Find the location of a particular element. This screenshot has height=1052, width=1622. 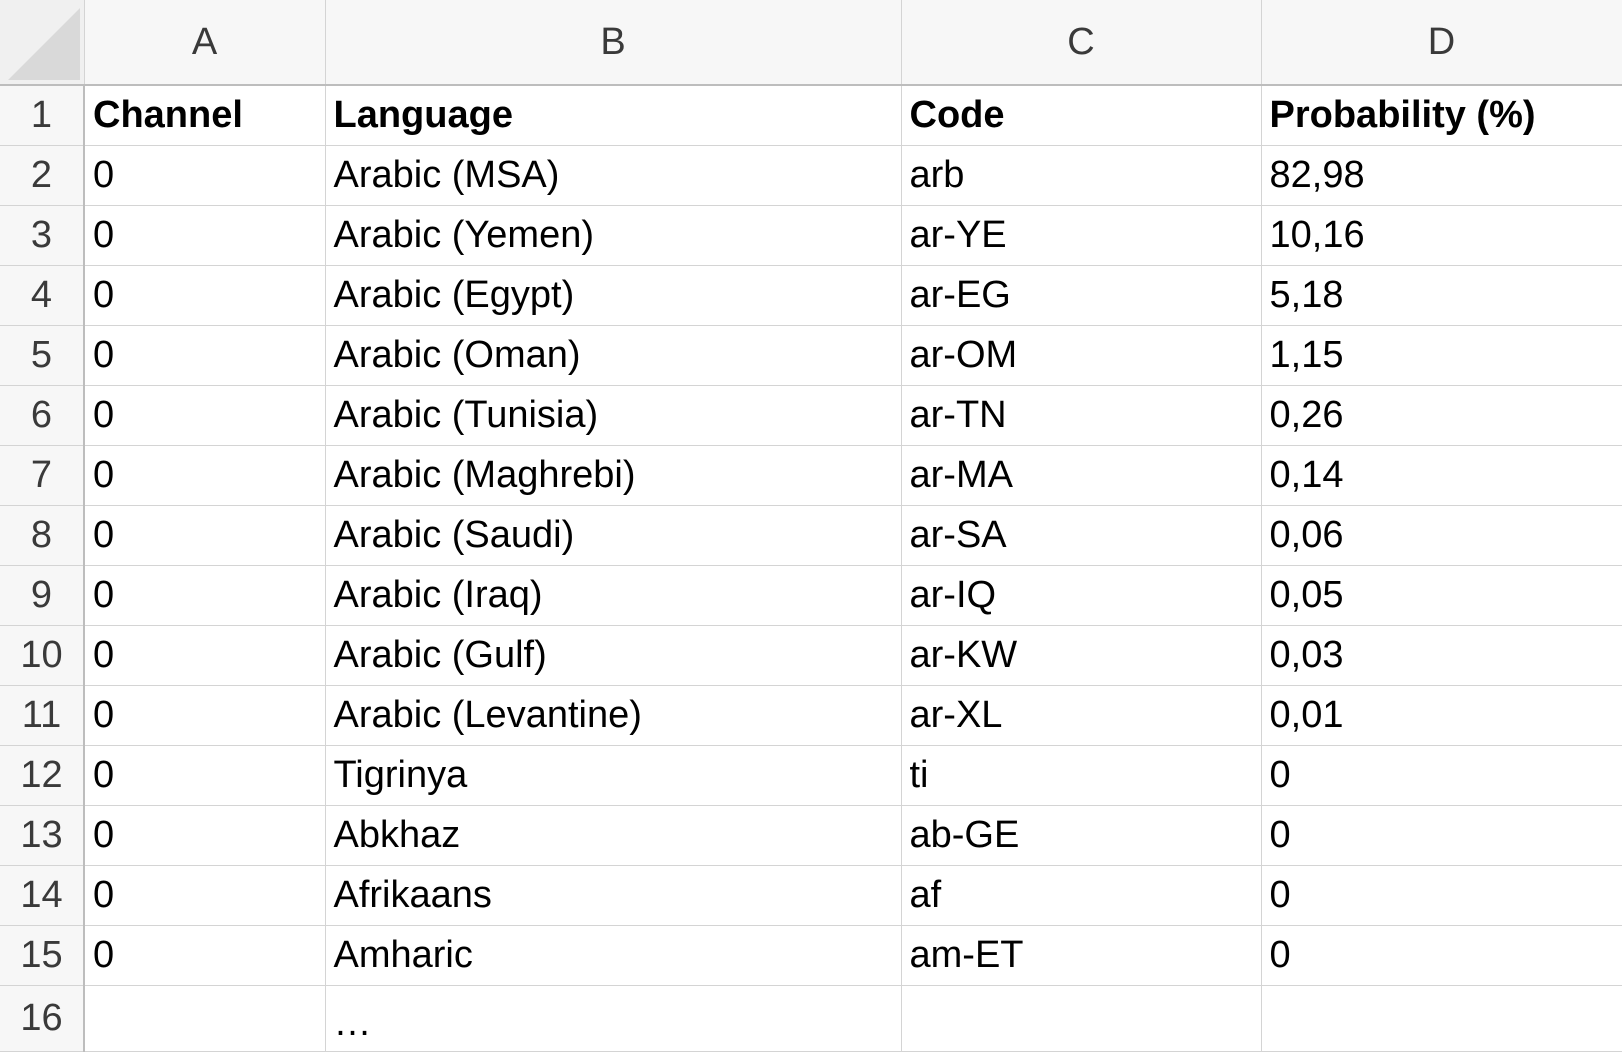

select-all-triangle-icon is located at coordinates (43, 44).